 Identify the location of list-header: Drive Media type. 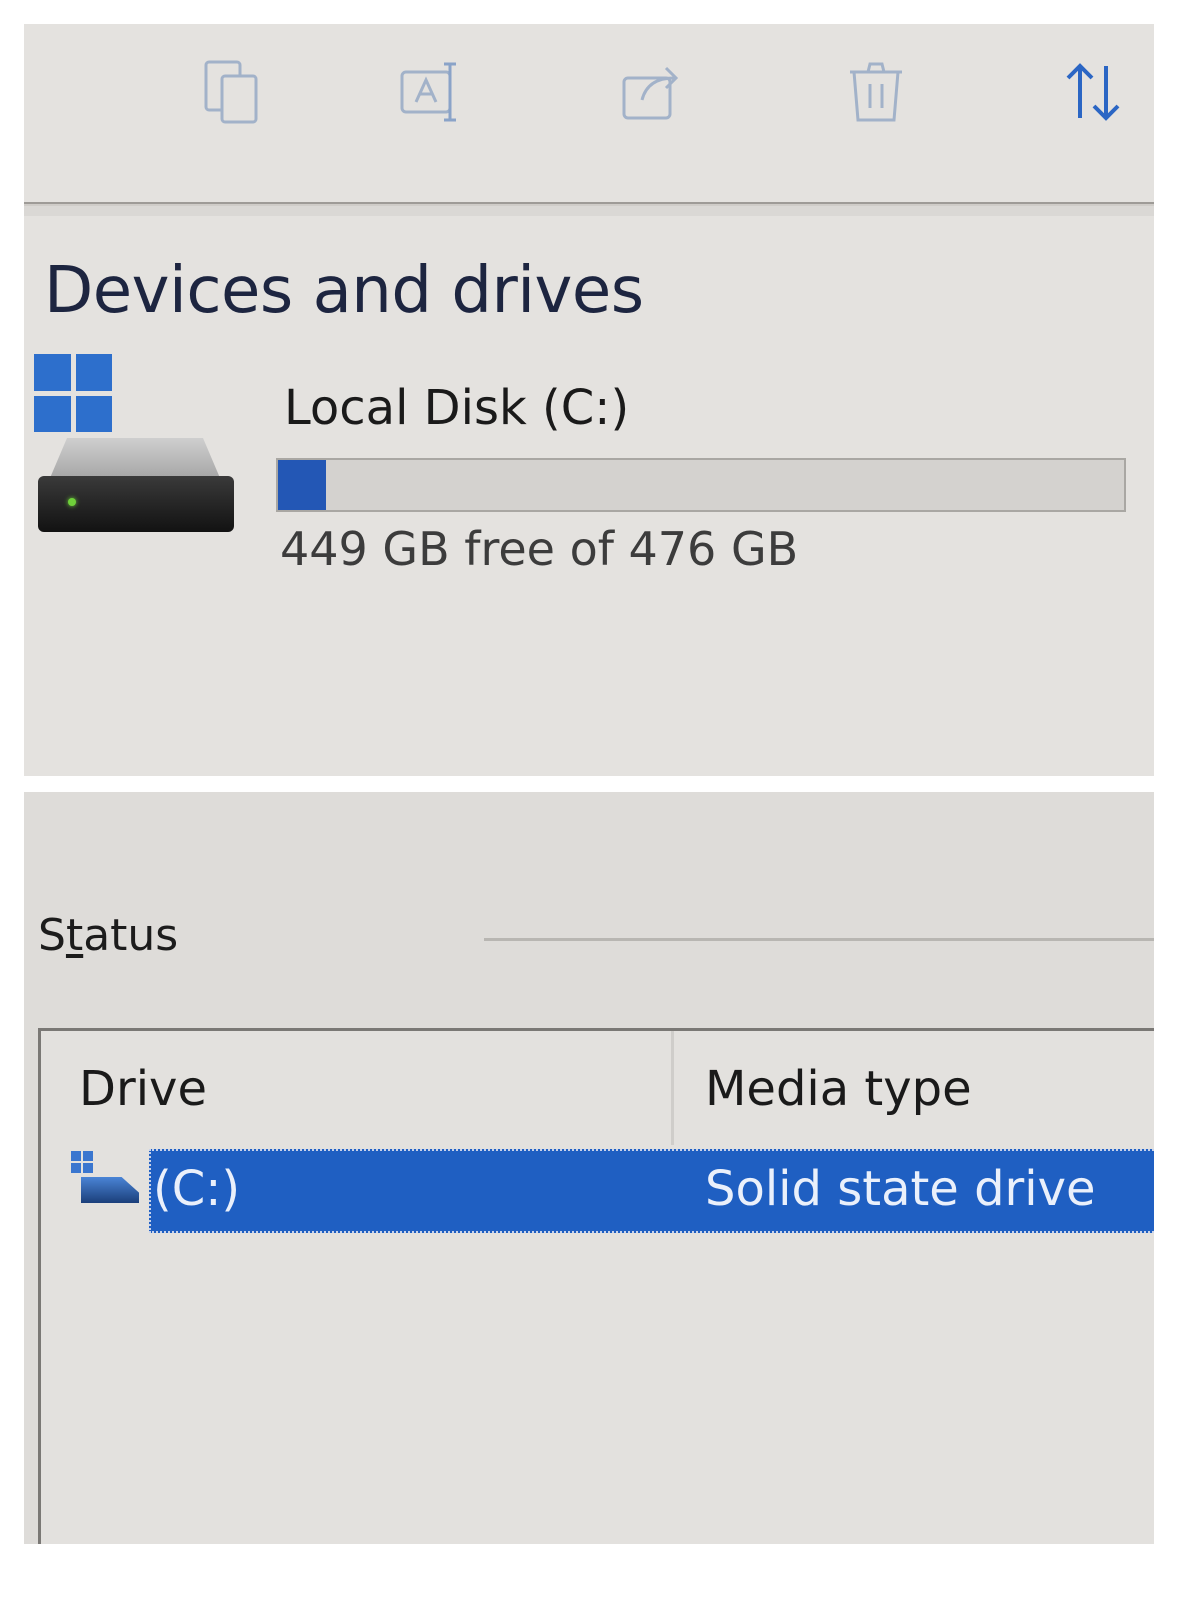
(597, 1088).